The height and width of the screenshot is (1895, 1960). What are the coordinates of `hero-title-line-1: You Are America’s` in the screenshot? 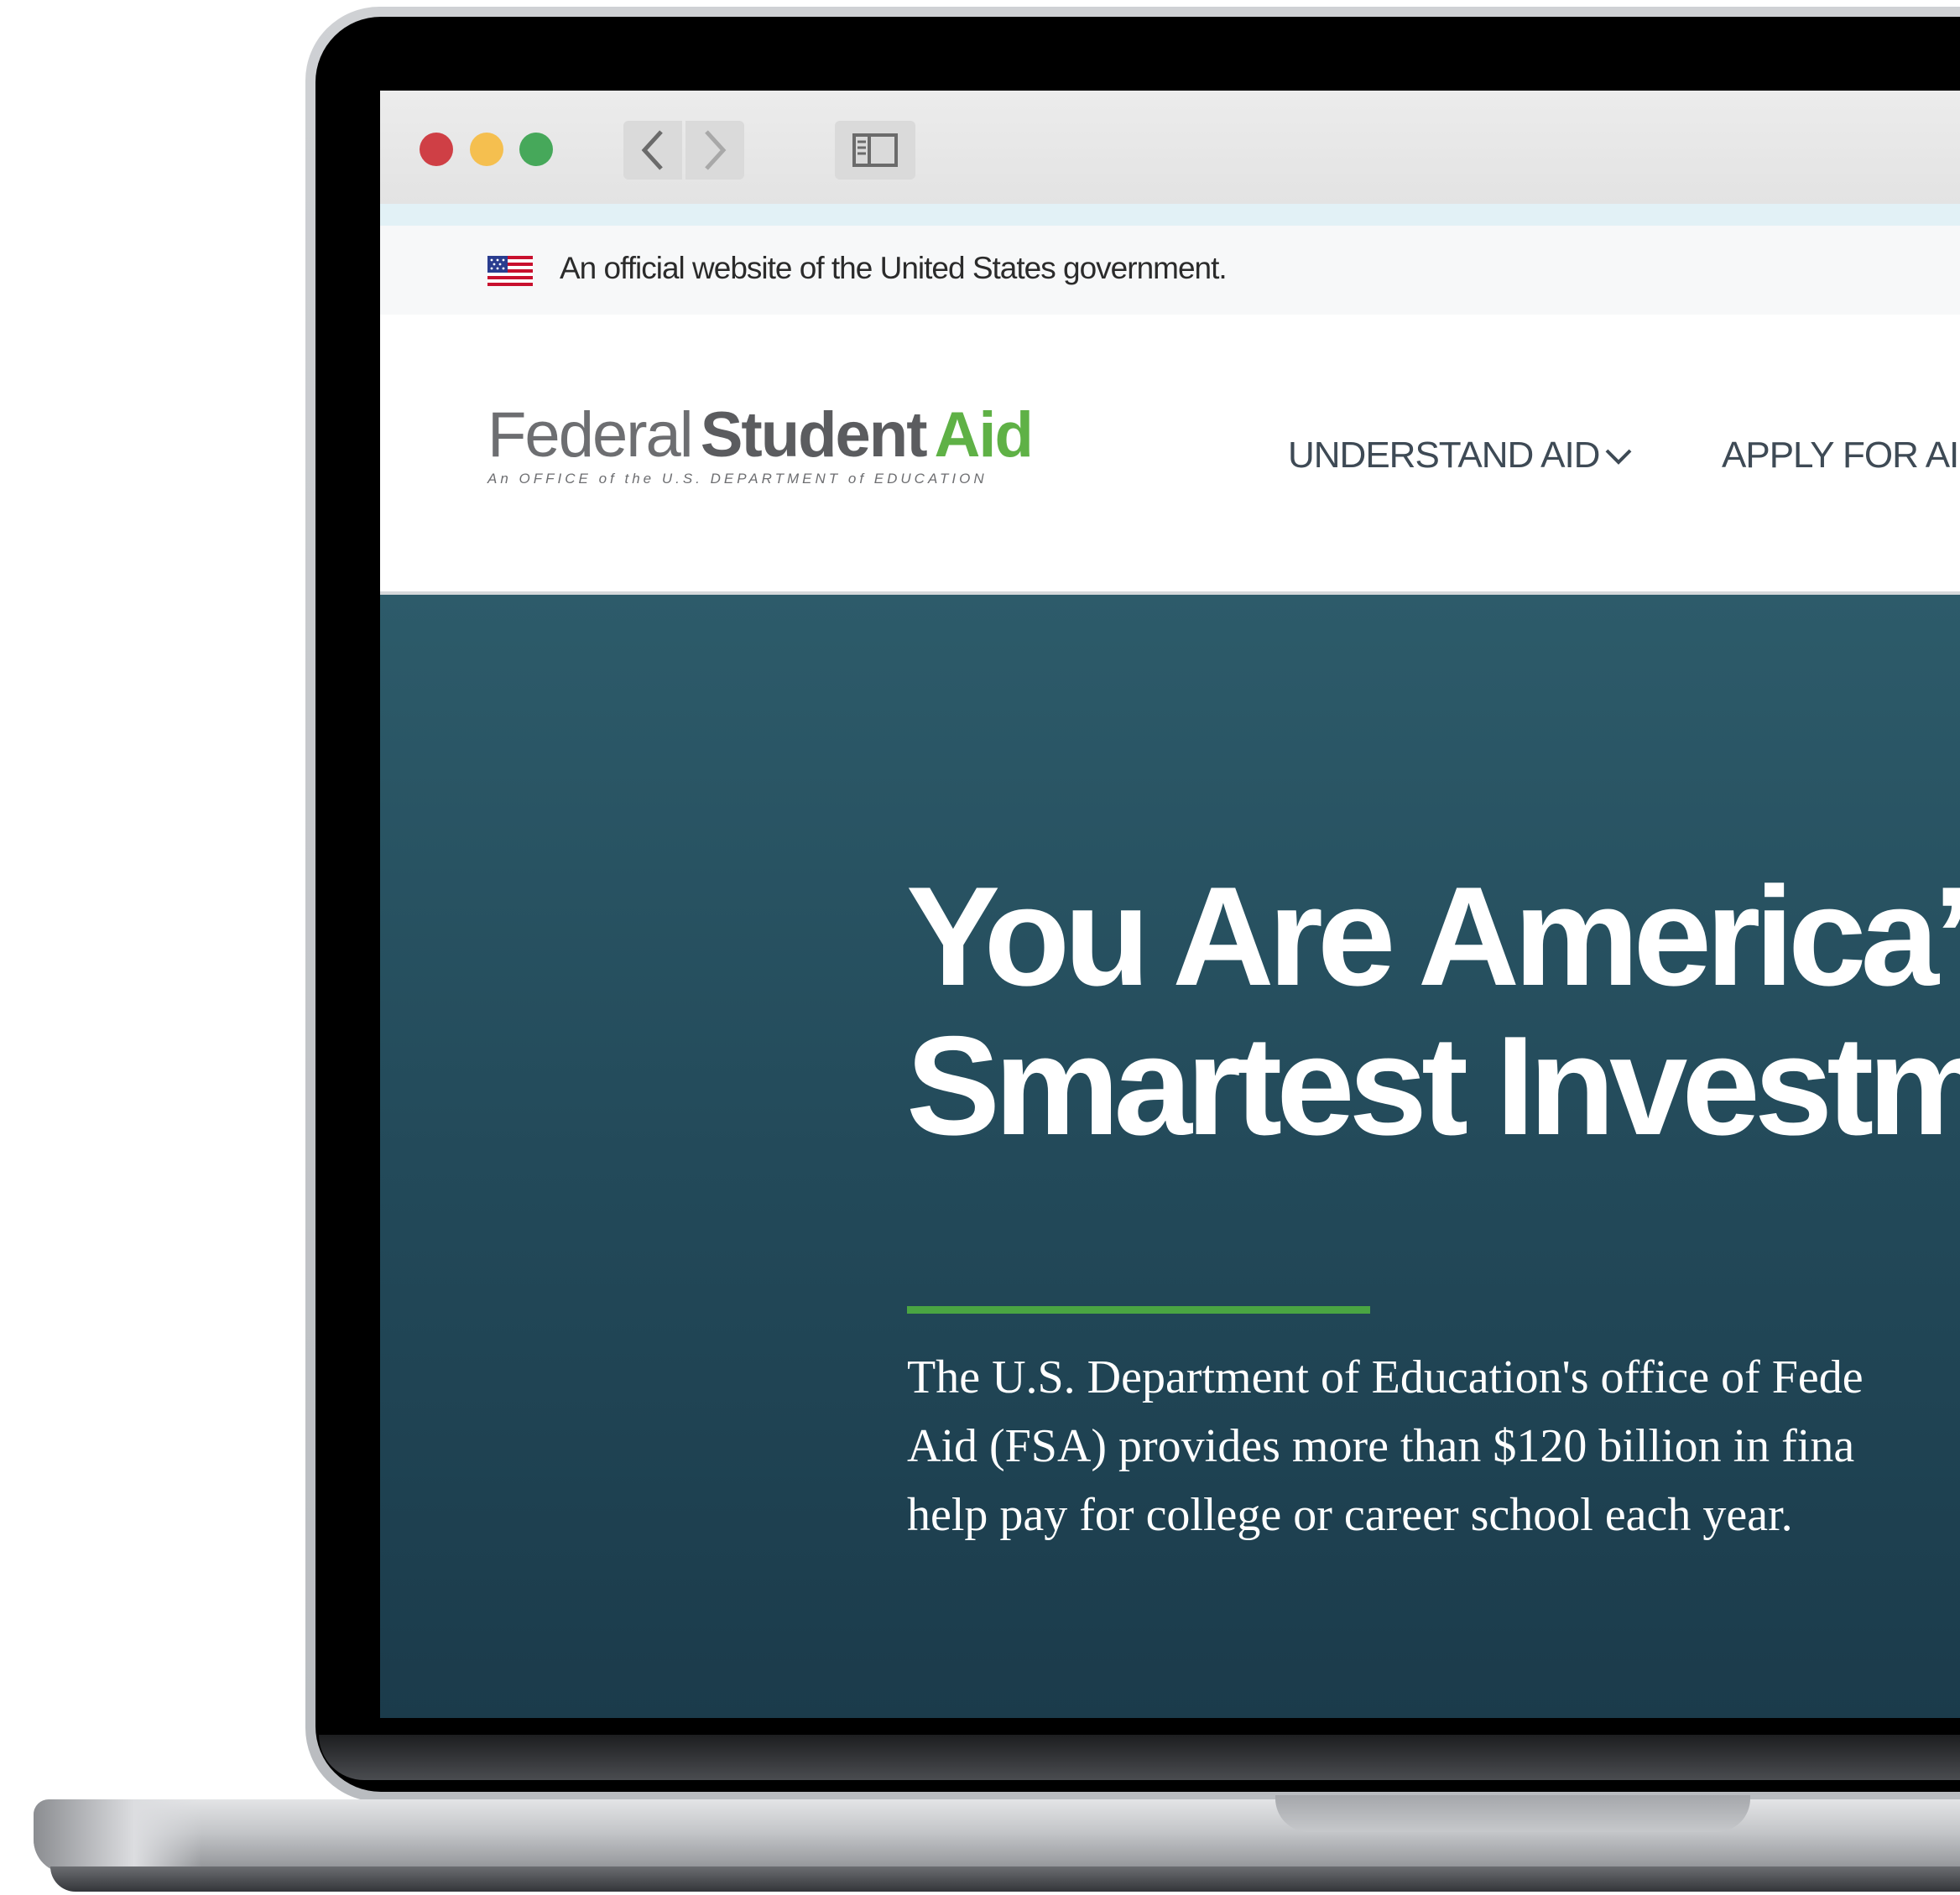 It's located at (1433, 936).